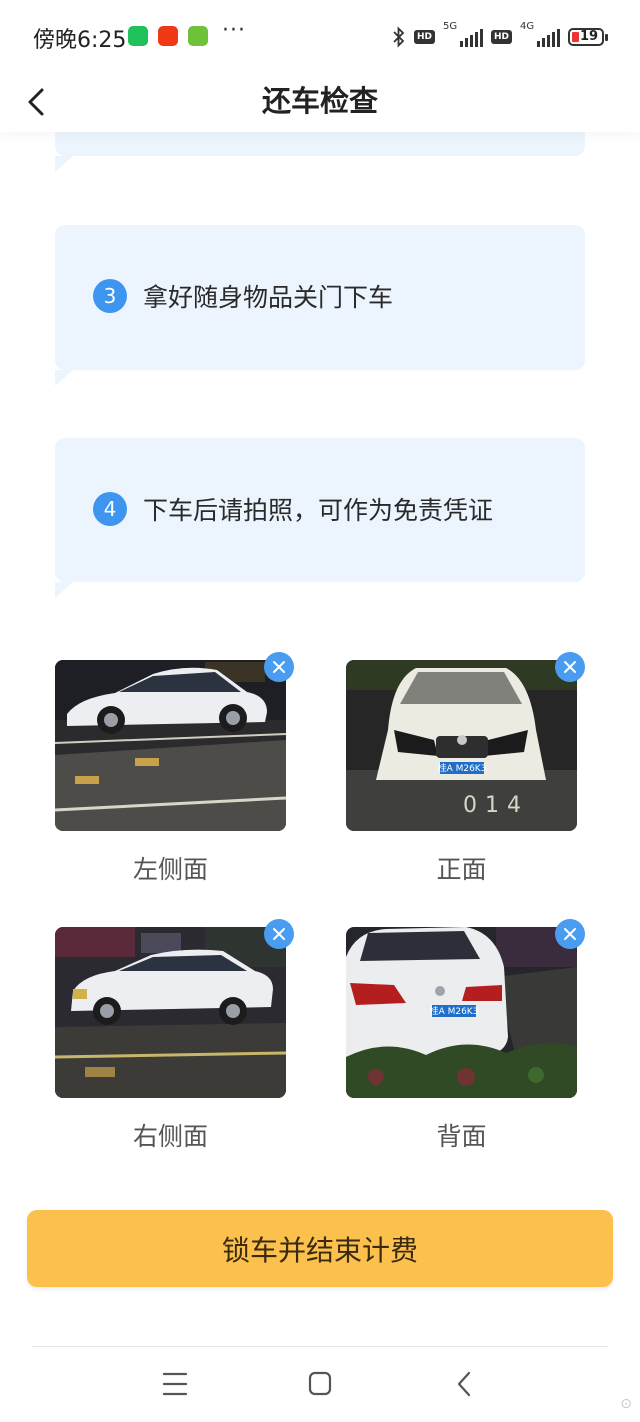 The image size is (640, 1422). I want to click on network-4g-label: 4G, so click(527, 26).